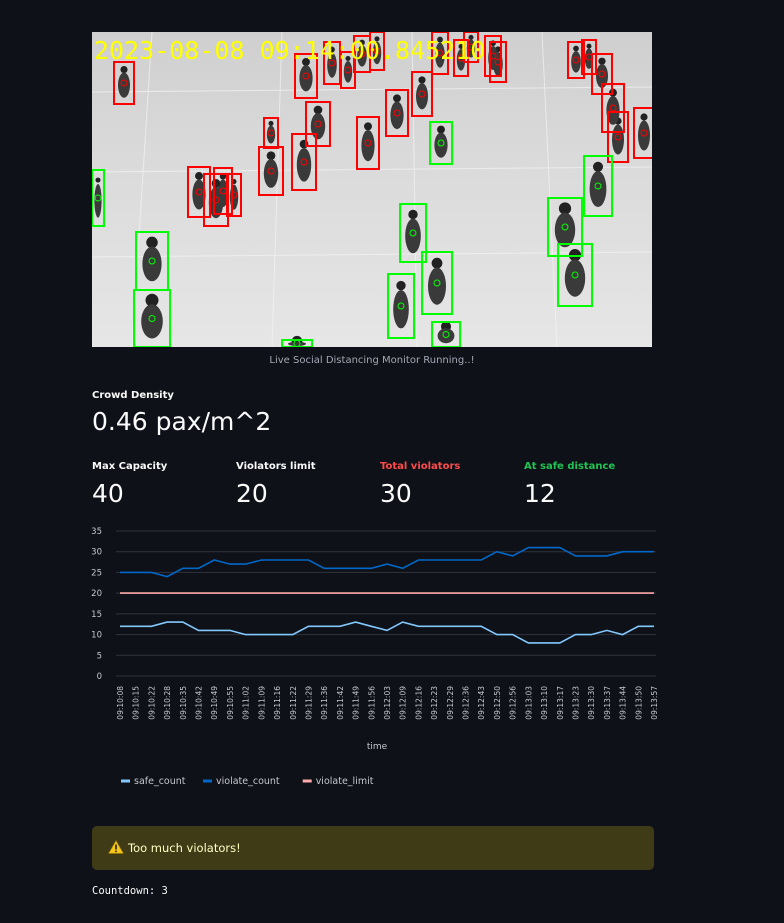 The height and width of the screenshot is (923, 784). What do you see at coordinates (182, 421) in the screenshot?
I see `crowd-density-value: 0.46 pax/m^2` at bounding box center [182, 421].